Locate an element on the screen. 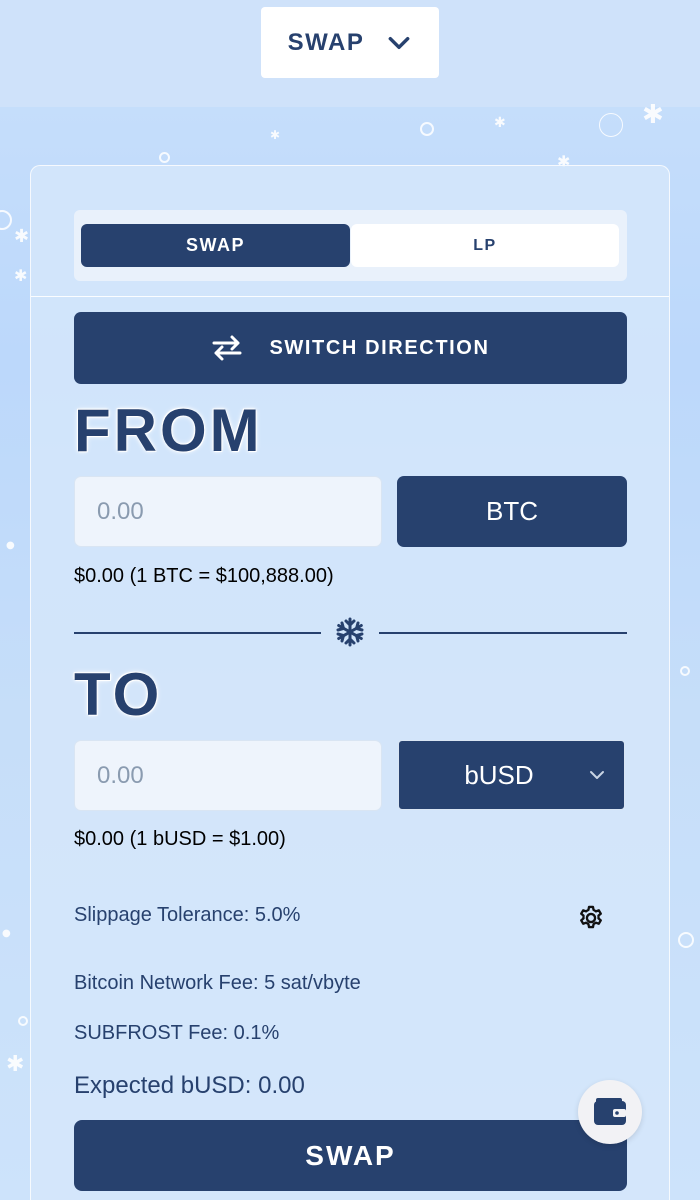 This screenshot has height=1200, width=700. panel-divider is located at coordinates (350, 296).